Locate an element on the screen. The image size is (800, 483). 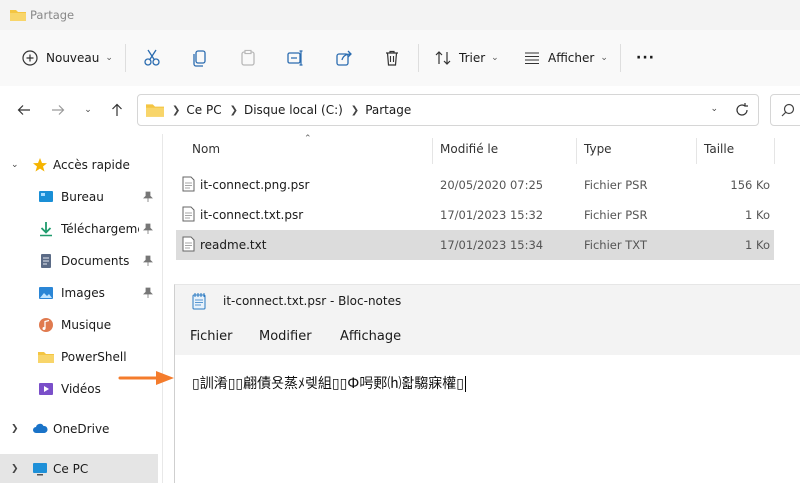
share-icon is located at coordinates (344, 58).